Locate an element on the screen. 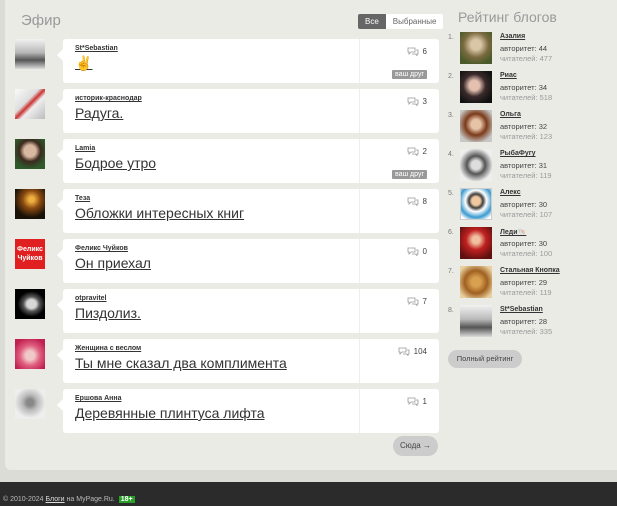 This screenshot has height=506, width=617. blog-name: St*Sebastian is located at coordinates (521, 309).